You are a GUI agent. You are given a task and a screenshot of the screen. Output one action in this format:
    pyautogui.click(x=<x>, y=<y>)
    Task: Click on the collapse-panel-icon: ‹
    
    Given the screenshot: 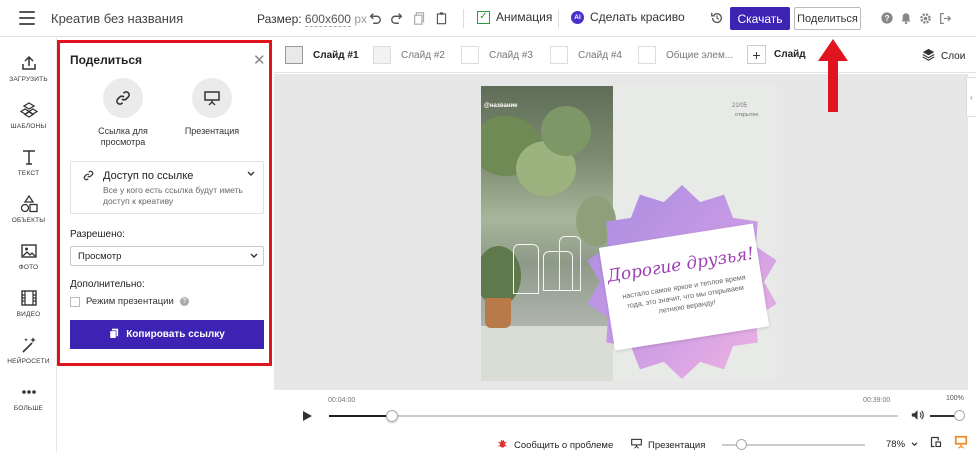 What is the action you would take?
    pyautogui.click(x=971, y=97)
    